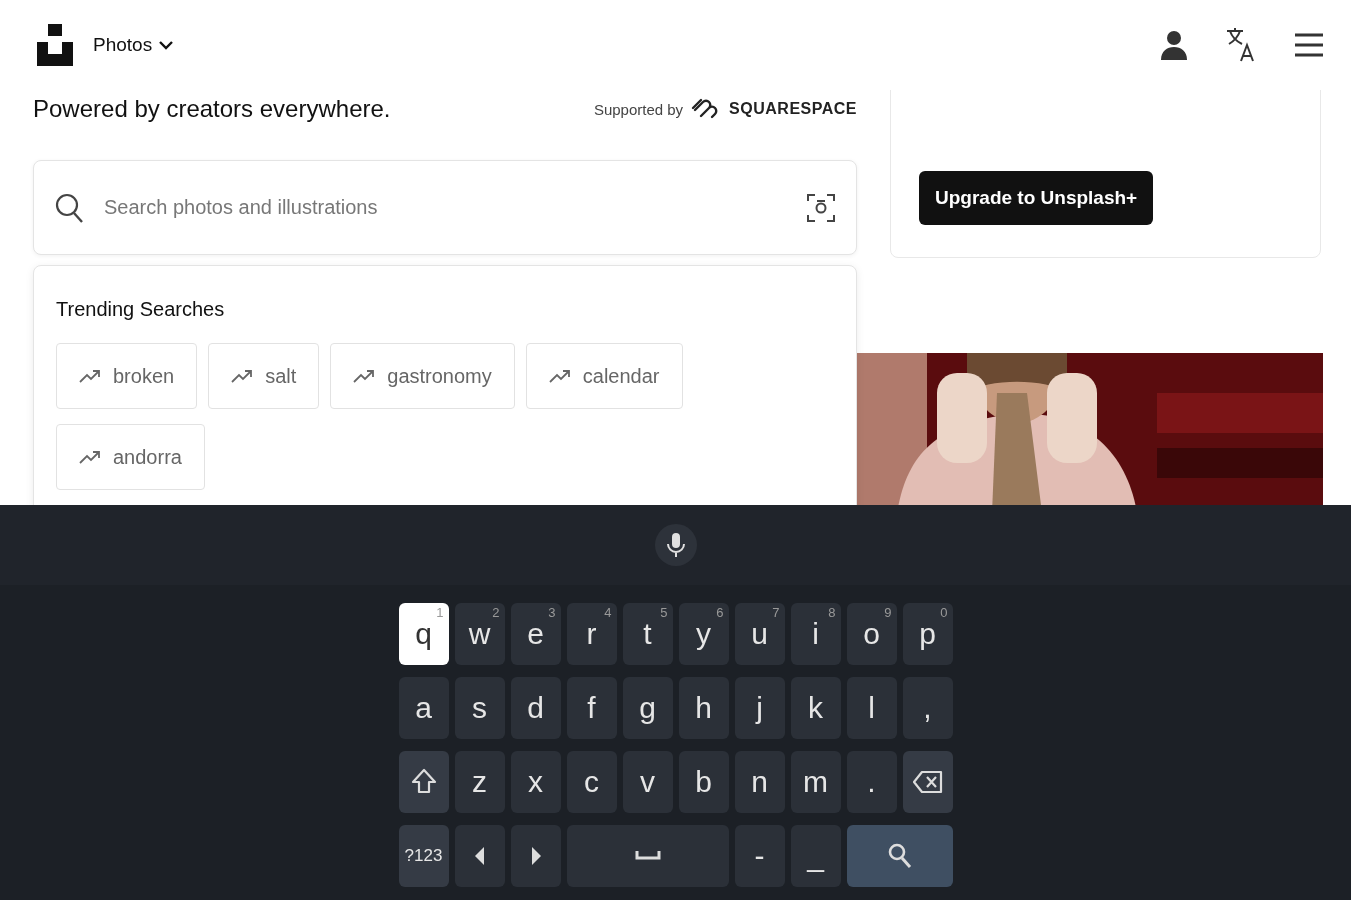 This screenshot has width=1351, height=900. What do you see at coordinates (264, 376) in the screenshot?
I see `trending-chip: salt` at bounding box center [264, 376].